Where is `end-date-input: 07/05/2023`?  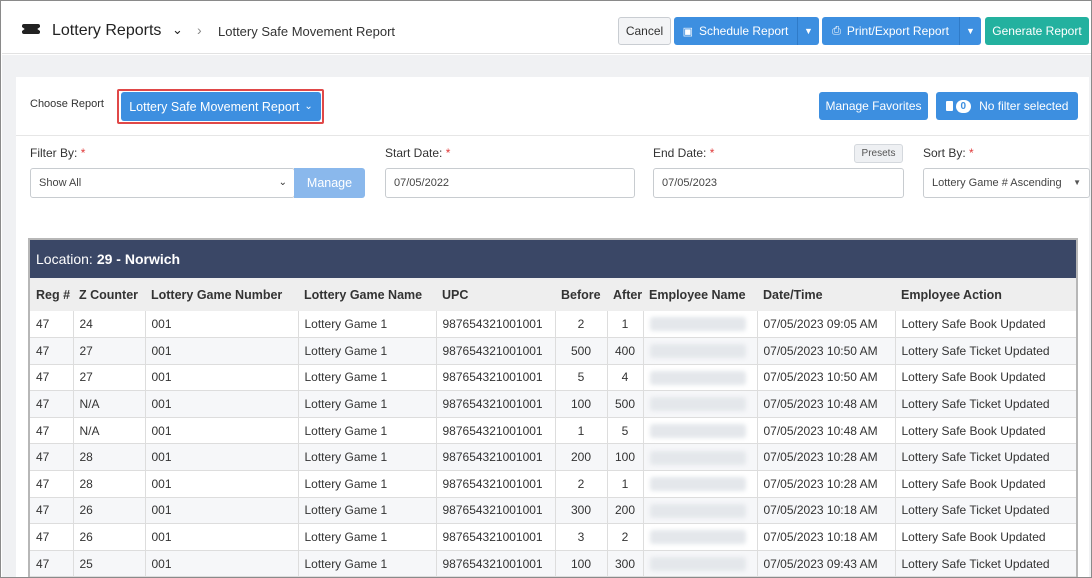 end-date-input: 07/05/2023 is located at coordinates (778, 183).